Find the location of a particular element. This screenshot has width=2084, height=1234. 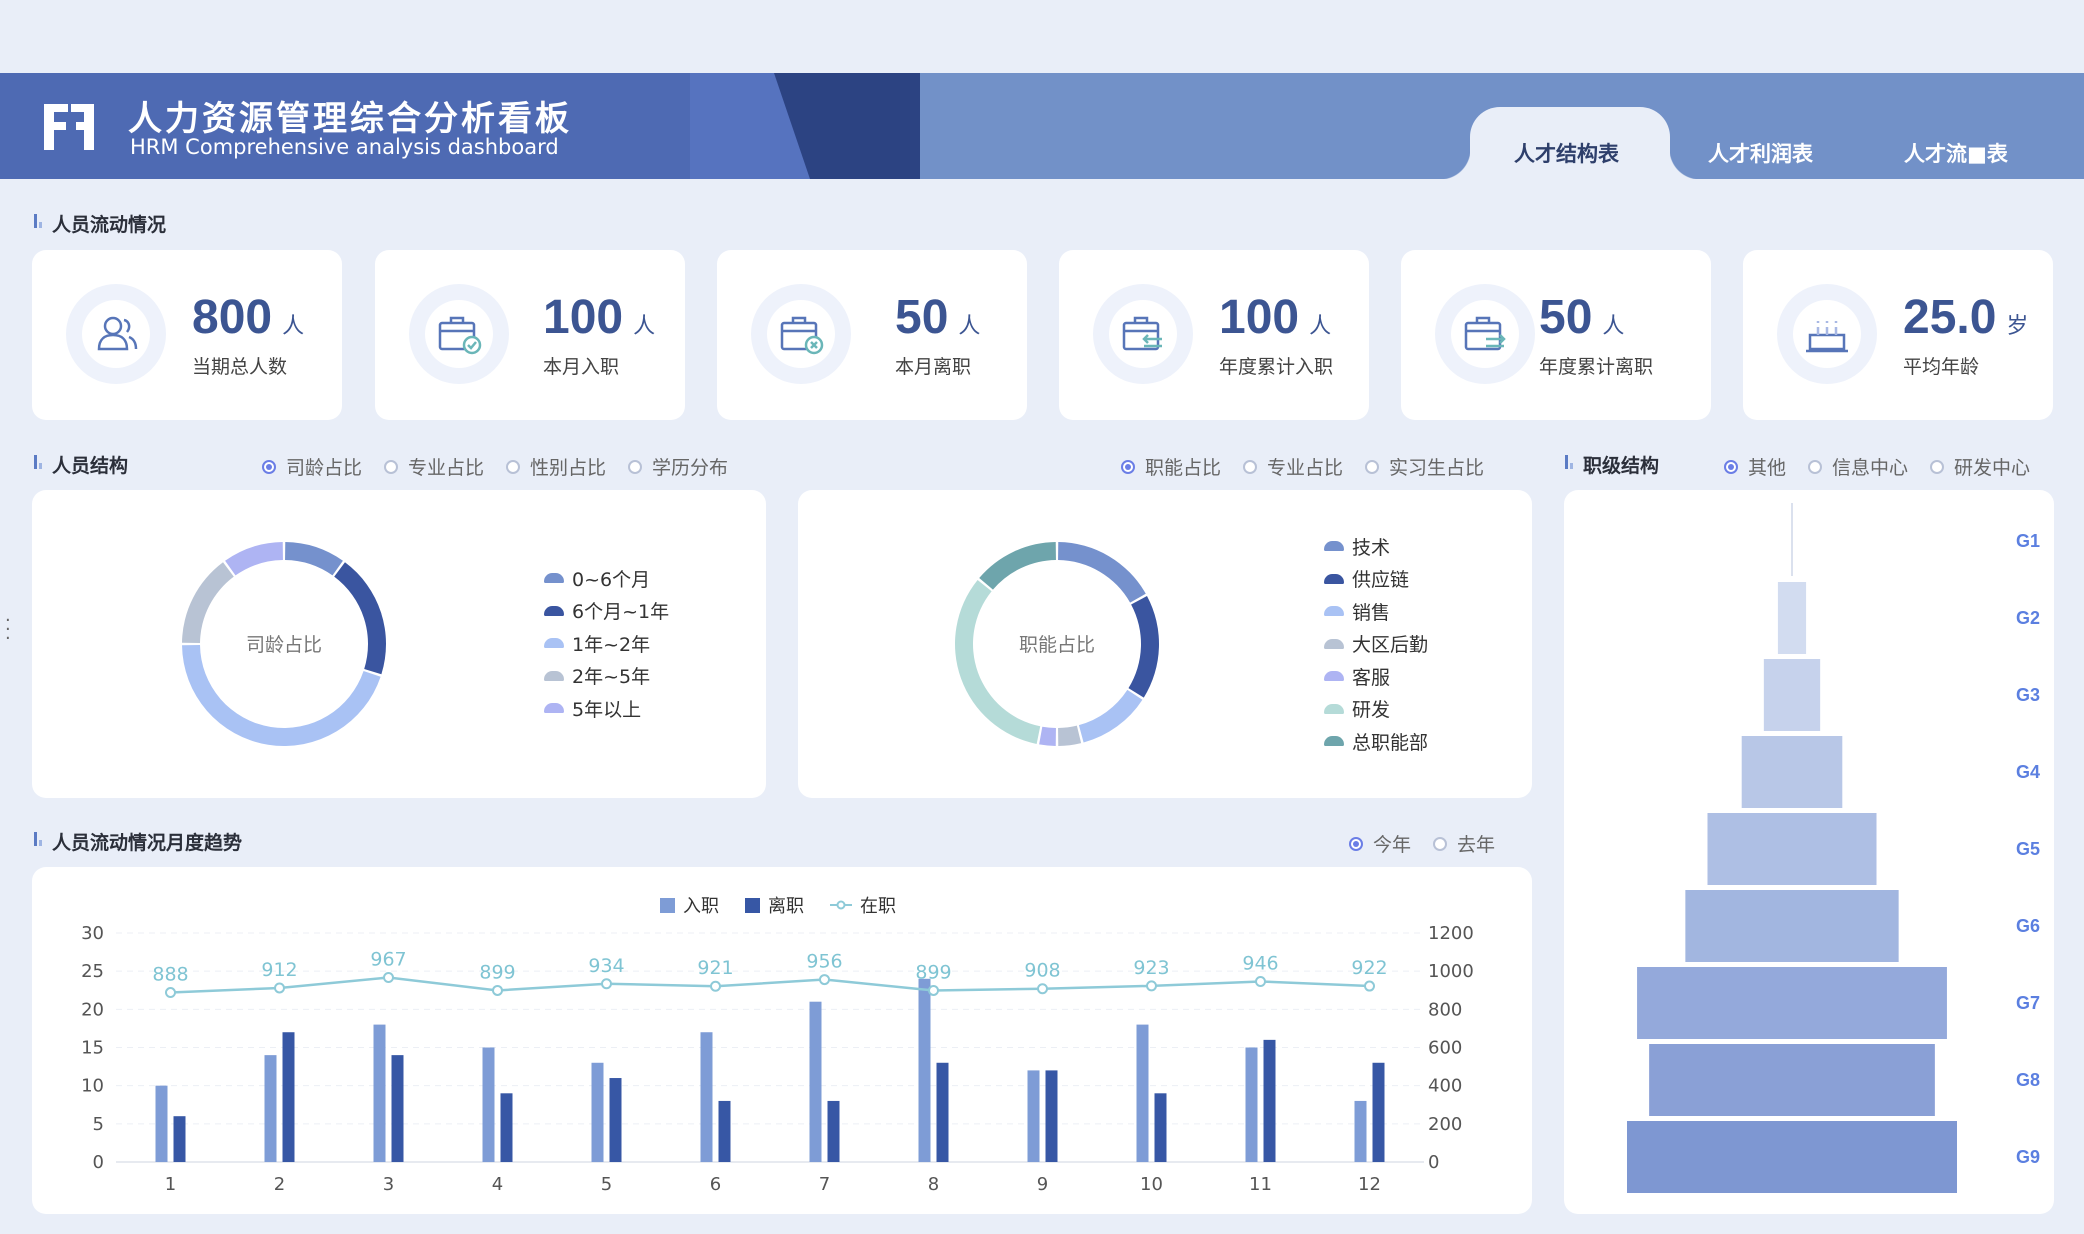

tab-talent-structure: 人才结构表 is located at coordinates (1566, 156).